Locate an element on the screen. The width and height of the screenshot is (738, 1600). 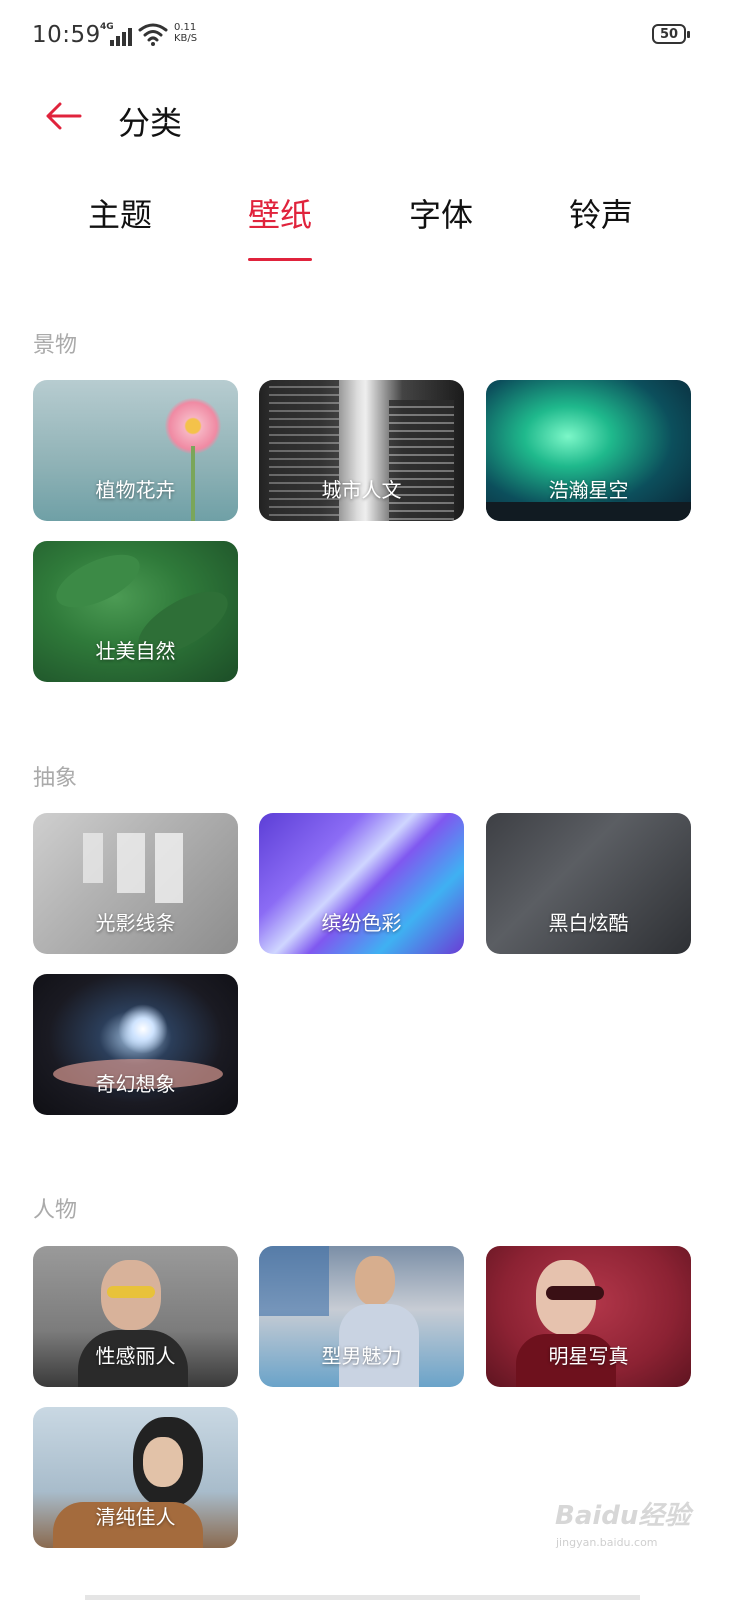
tile-label: 浩瀚星空 is located at coordinates (588, 490).